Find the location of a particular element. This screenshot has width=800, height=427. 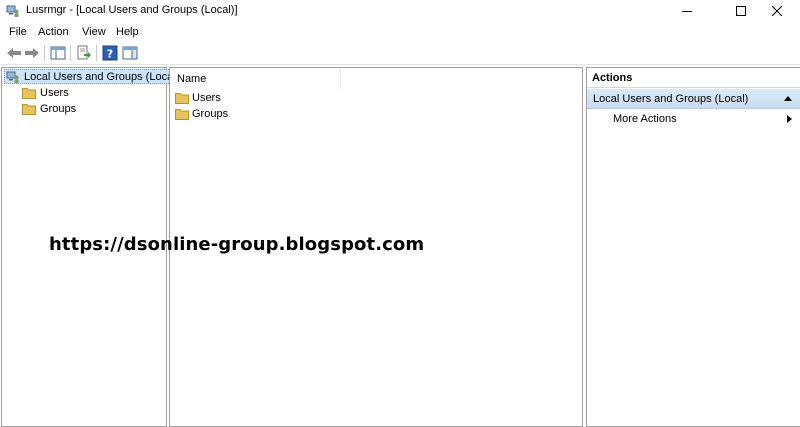

show-console-tree-button is located at coordinates (58, 53).